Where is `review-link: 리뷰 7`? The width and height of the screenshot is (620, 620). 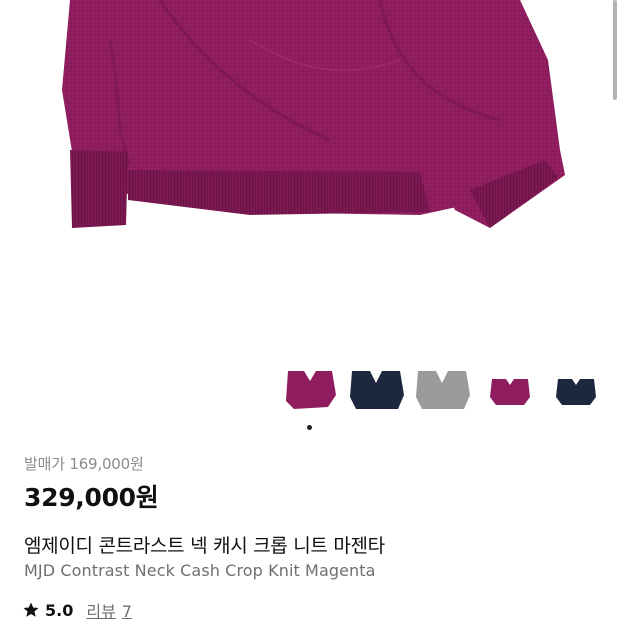 review-link: 리뷰 7 is located at coordinates (112, 609).